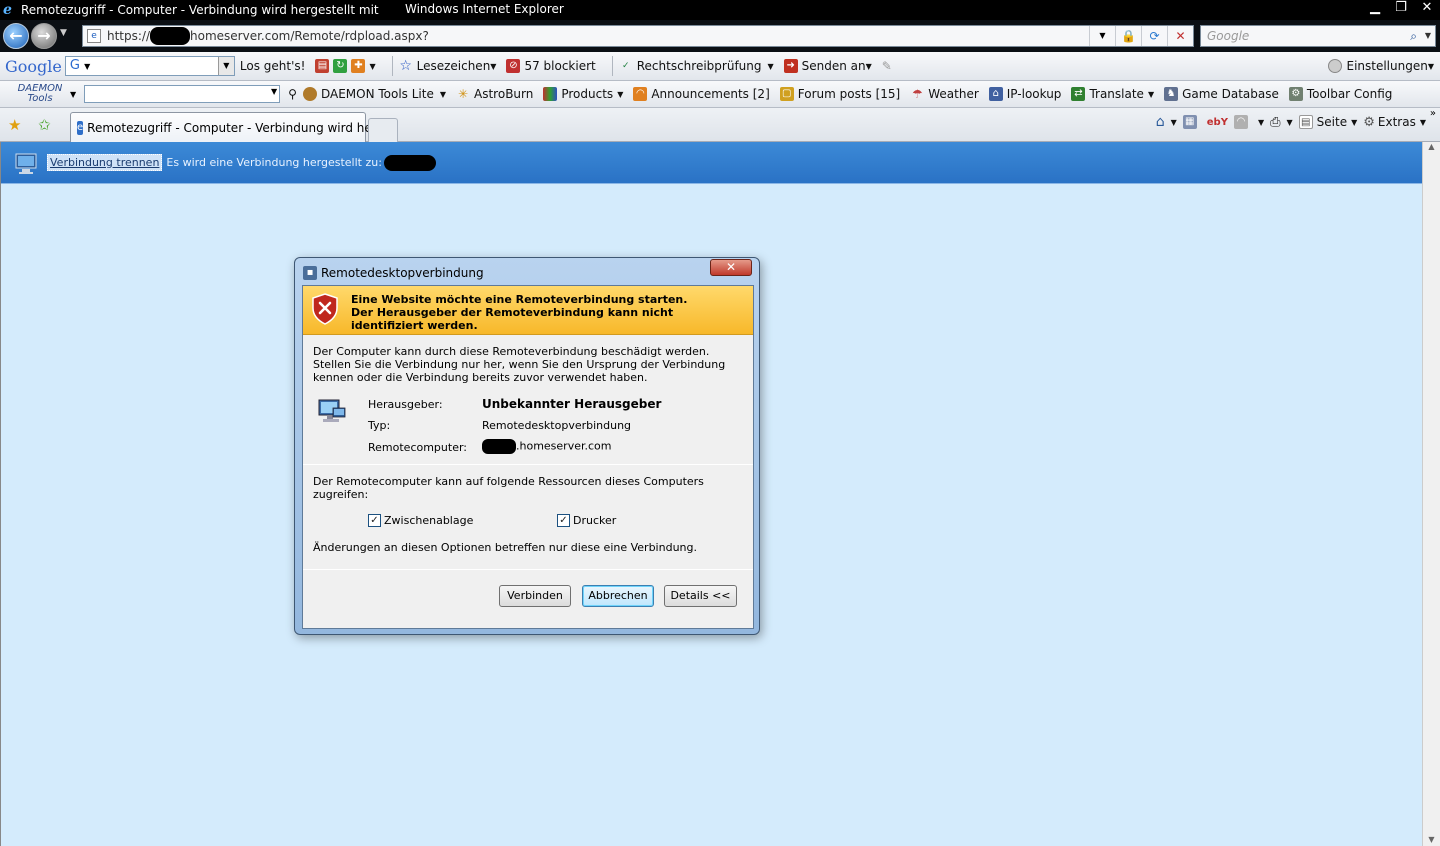  Describe the element at coordinates (786, 94) in the screenshot. I see `forum-icon: ▢` at that location.